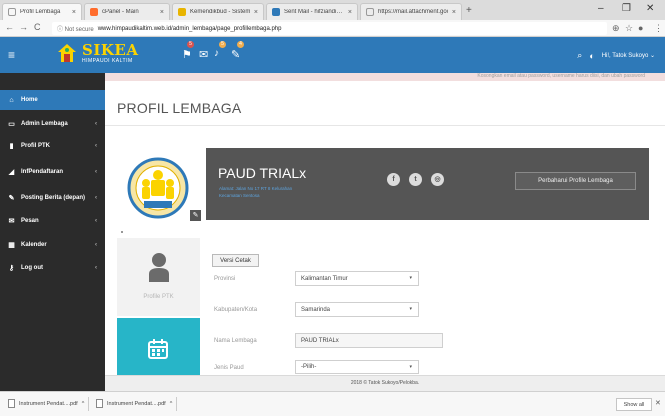 The width and height of the screenshot is (665, 416). I want to click on forward-icon: →, so click(23, 27).